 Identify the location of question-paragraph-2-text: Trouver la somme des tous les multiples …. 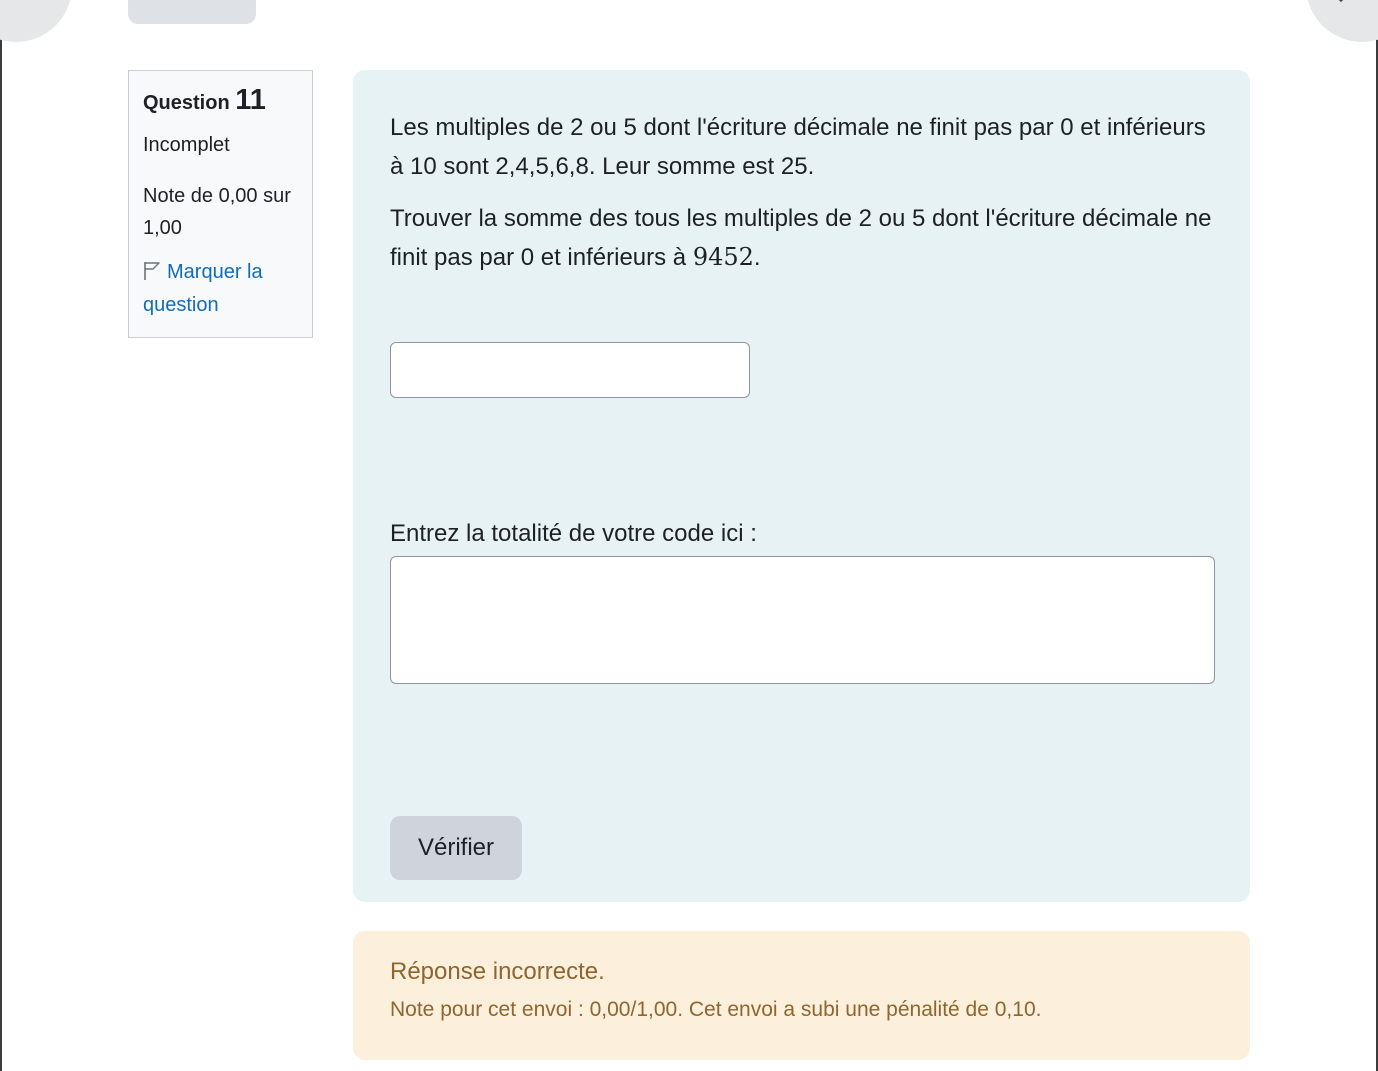
(801, 238).